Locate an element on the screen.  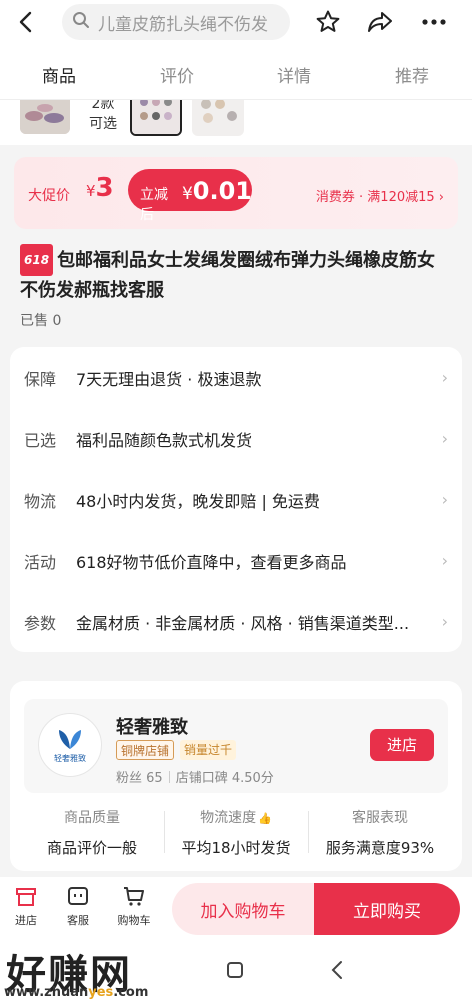
cart-icon is located at coordinates (134, 896).